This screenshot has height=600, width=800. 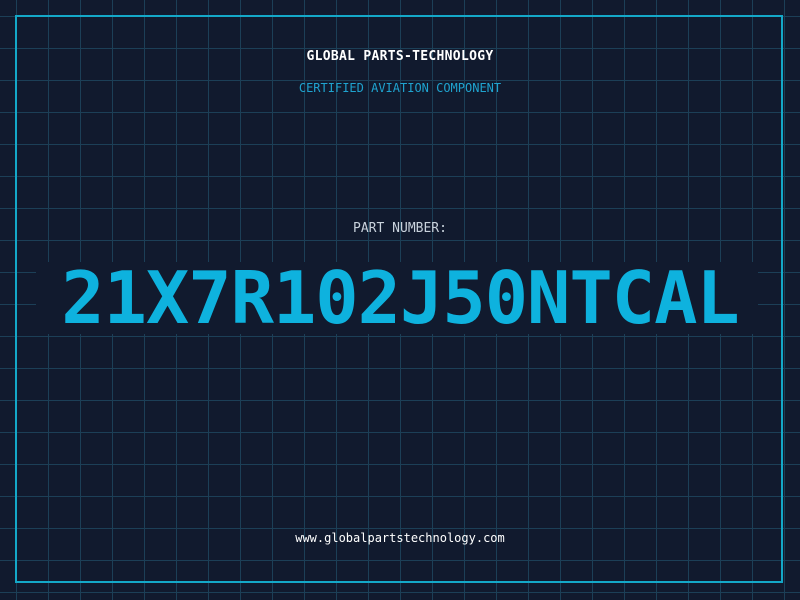 I want to click on part-number-label: PART NUMBER:, so click(x=400, y=228).